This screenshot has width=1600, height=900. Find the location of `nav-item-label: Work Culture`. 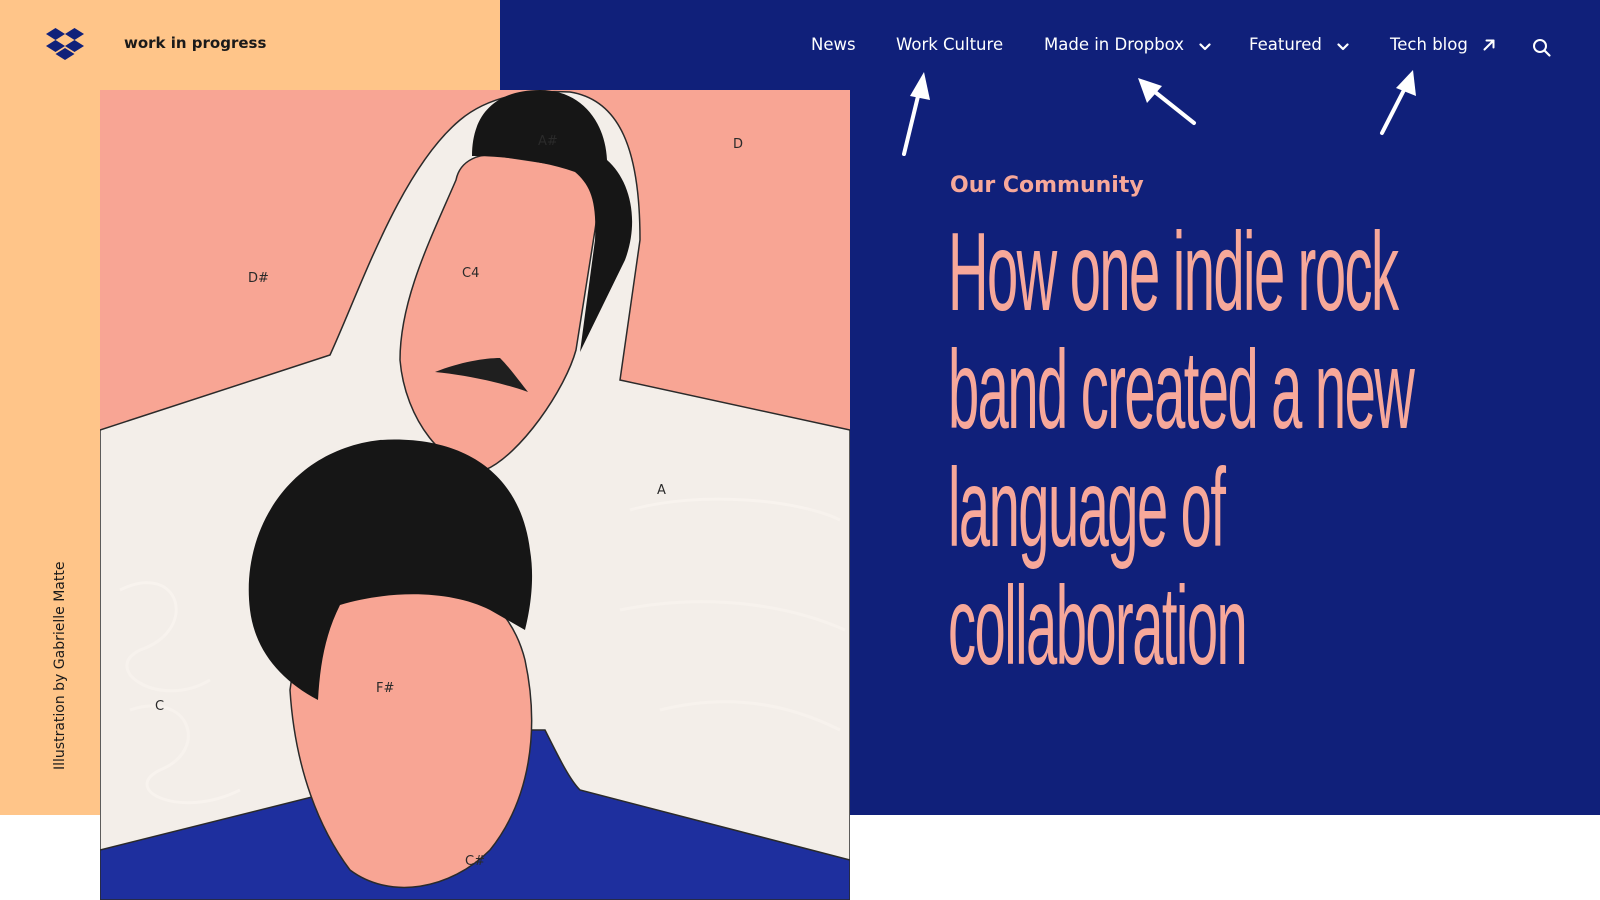

nav-item-label: Work Culture is located at coordinates (950, 44).